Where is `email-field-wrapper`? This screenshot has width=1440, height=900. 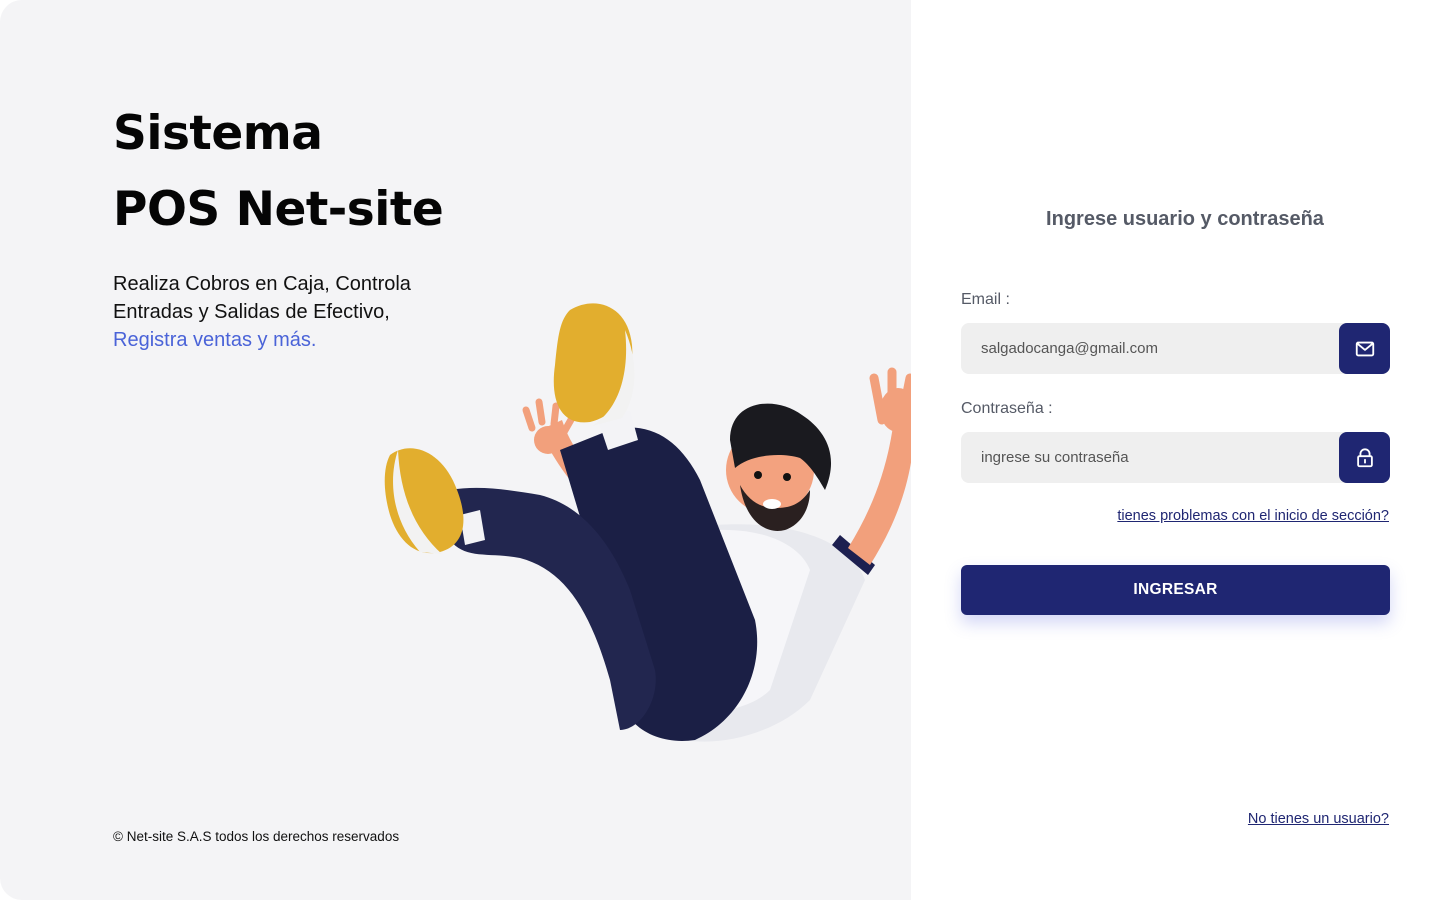
email-field-wrapper is located at coordinates (1175, 348).